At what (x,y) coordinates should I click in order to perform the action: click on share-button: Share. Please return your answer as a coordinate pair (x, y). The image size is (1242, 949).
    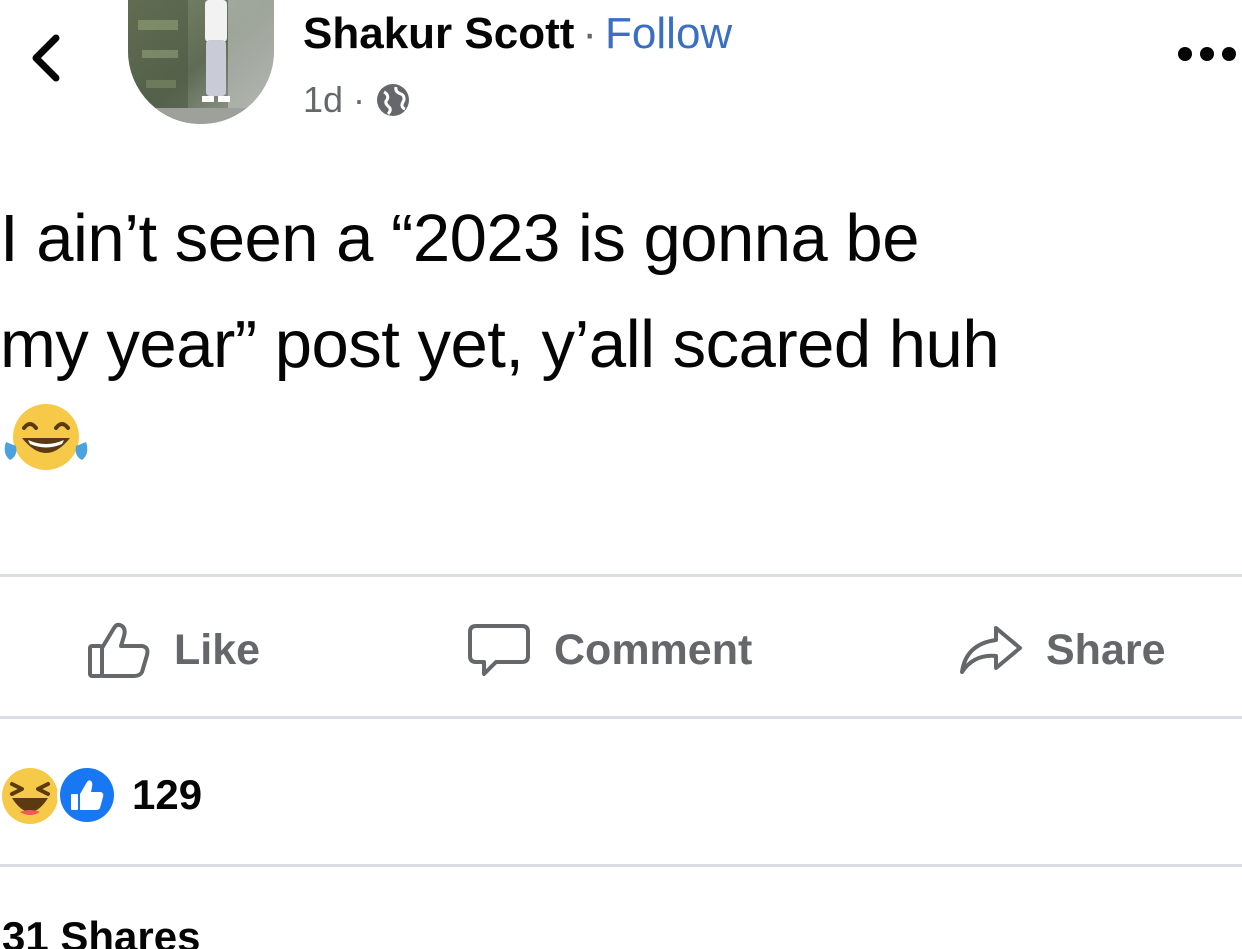
    Looking at the image, I should click on (1062, 650).